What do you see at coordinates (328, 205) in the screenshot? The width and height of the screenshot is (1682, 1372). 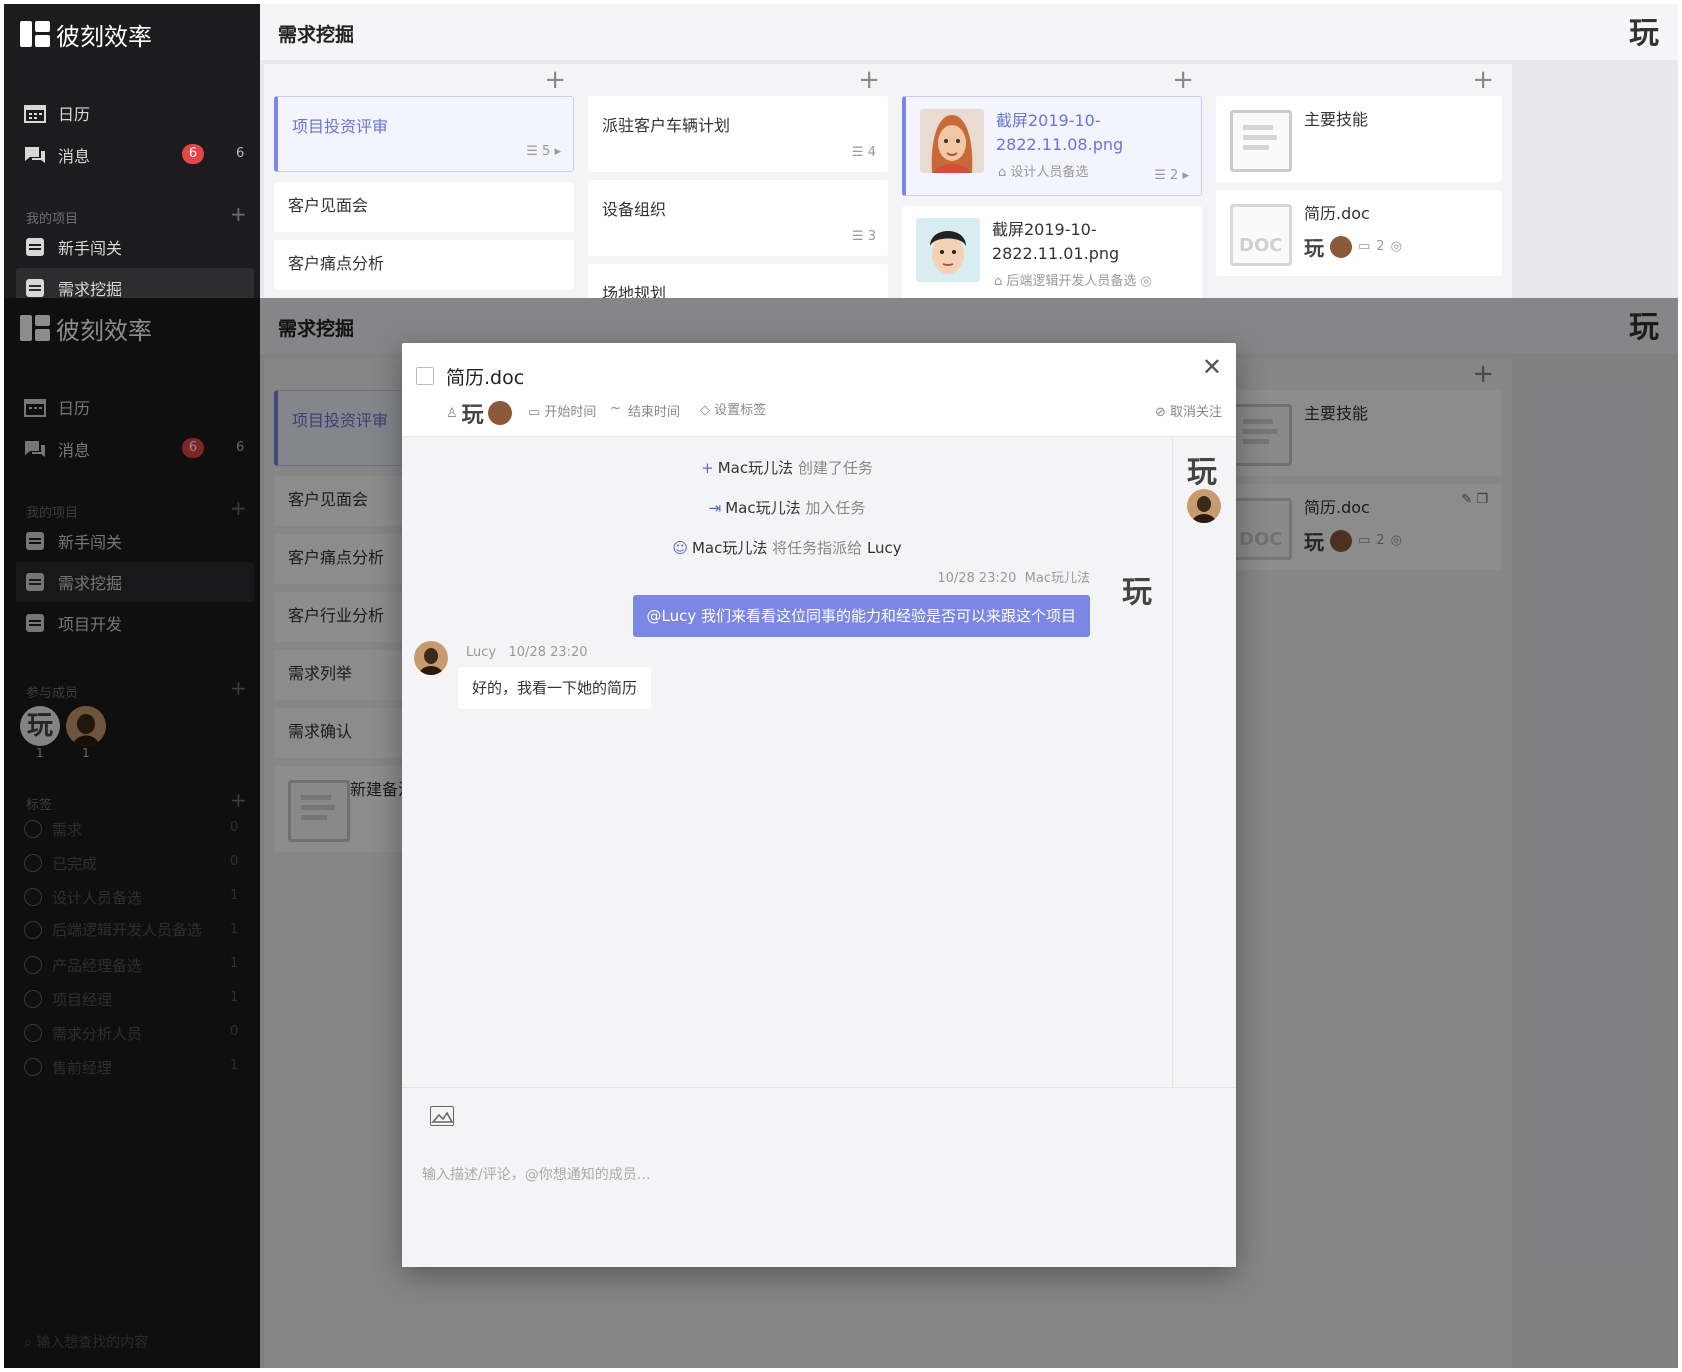 I see `card-title: 客户见面会` at bounding box center [328, 205].